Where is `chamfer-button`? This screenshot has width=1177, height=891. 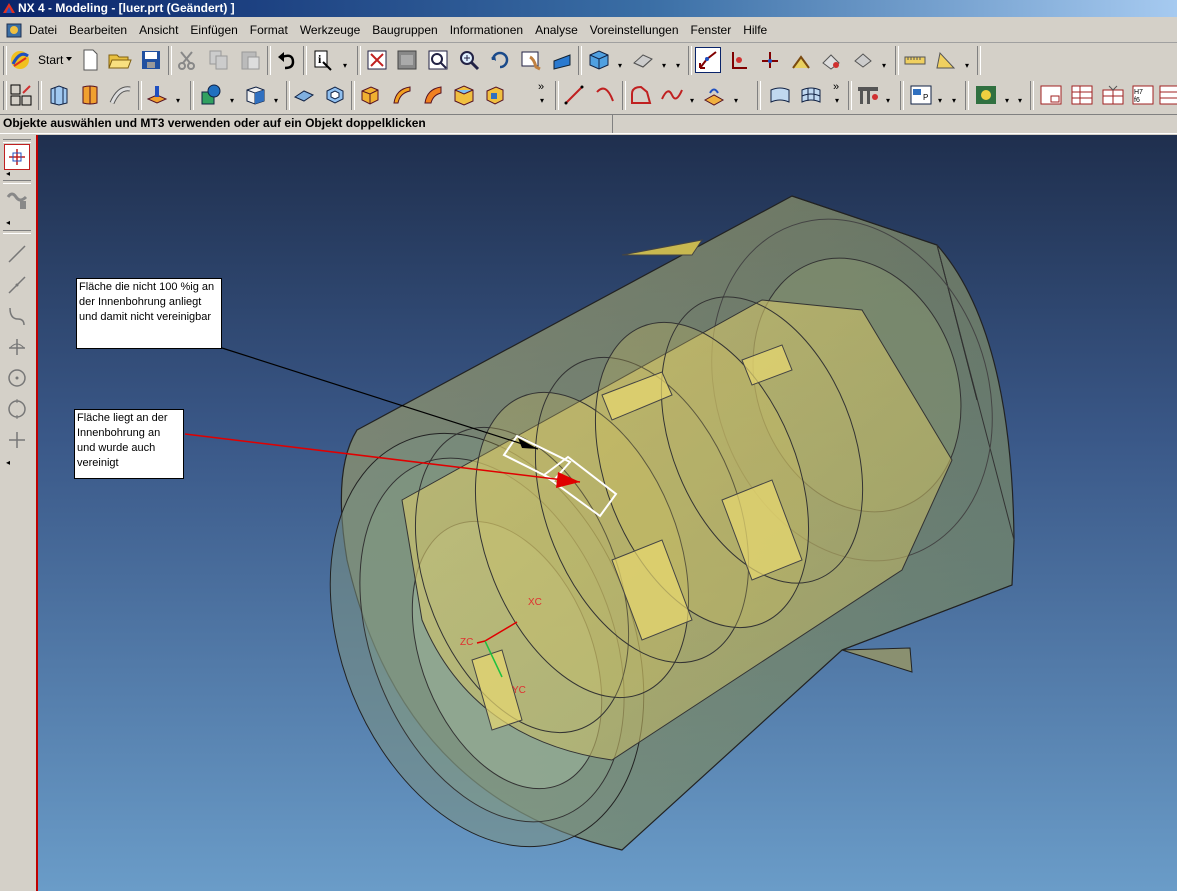
chamfer-button is located at coordinates (304, 95).